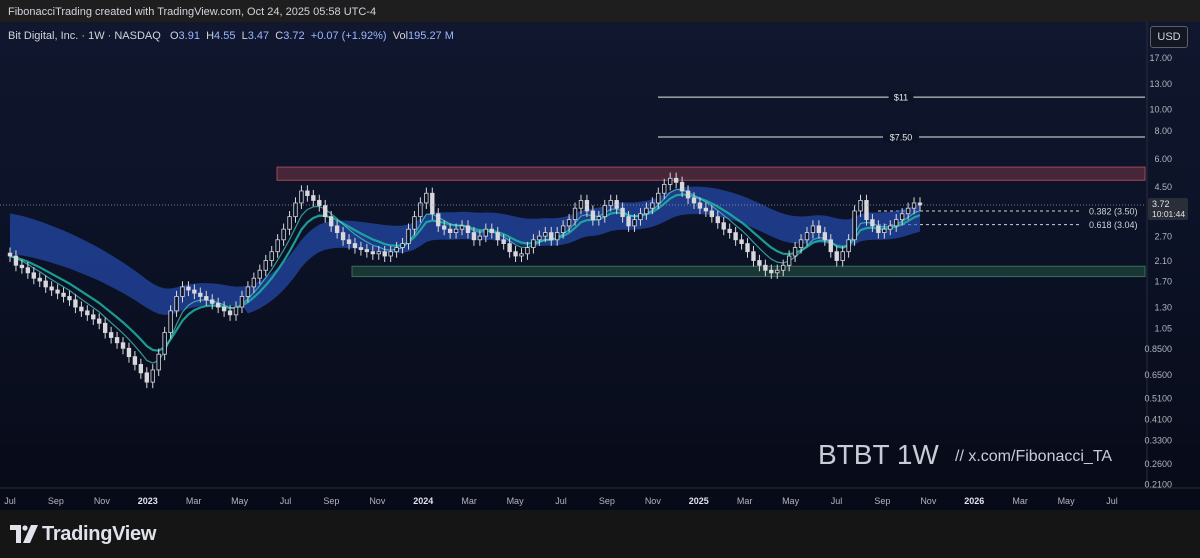  What do you see at coordinates (210, 36) in the screenshot?
I see `legend-high-label: H` at bounding box center [210, 36].